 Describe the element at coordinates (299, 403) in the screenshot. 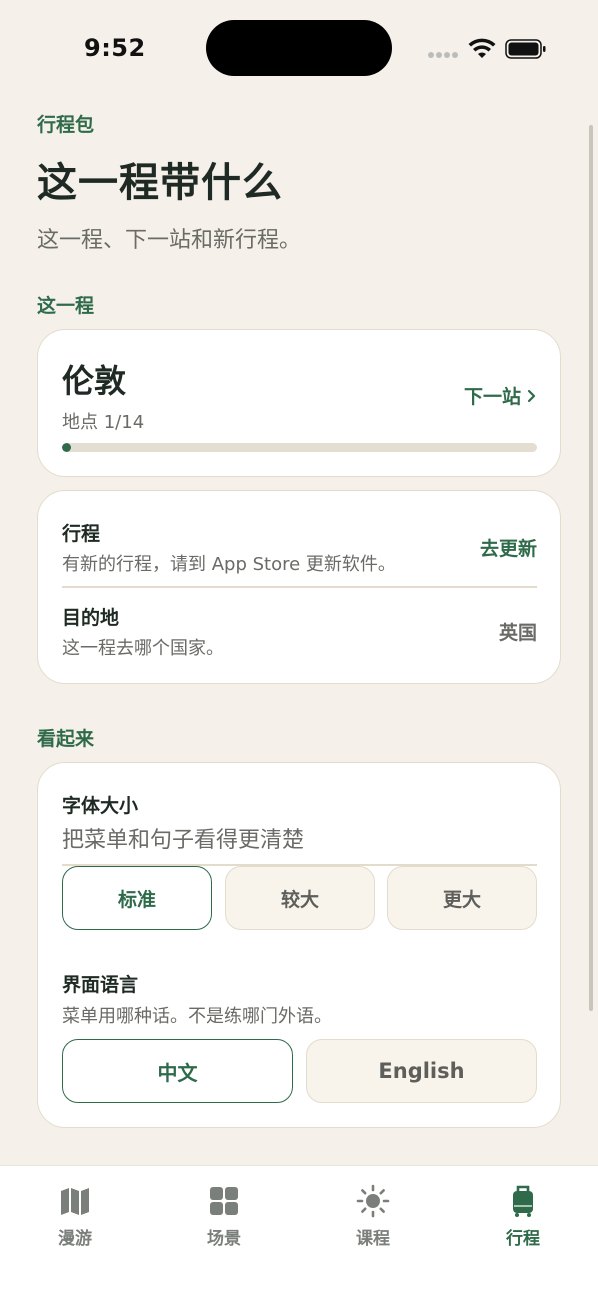

I see `current-trip-card: 伦敦 地点 1/14 下一站` at that location.